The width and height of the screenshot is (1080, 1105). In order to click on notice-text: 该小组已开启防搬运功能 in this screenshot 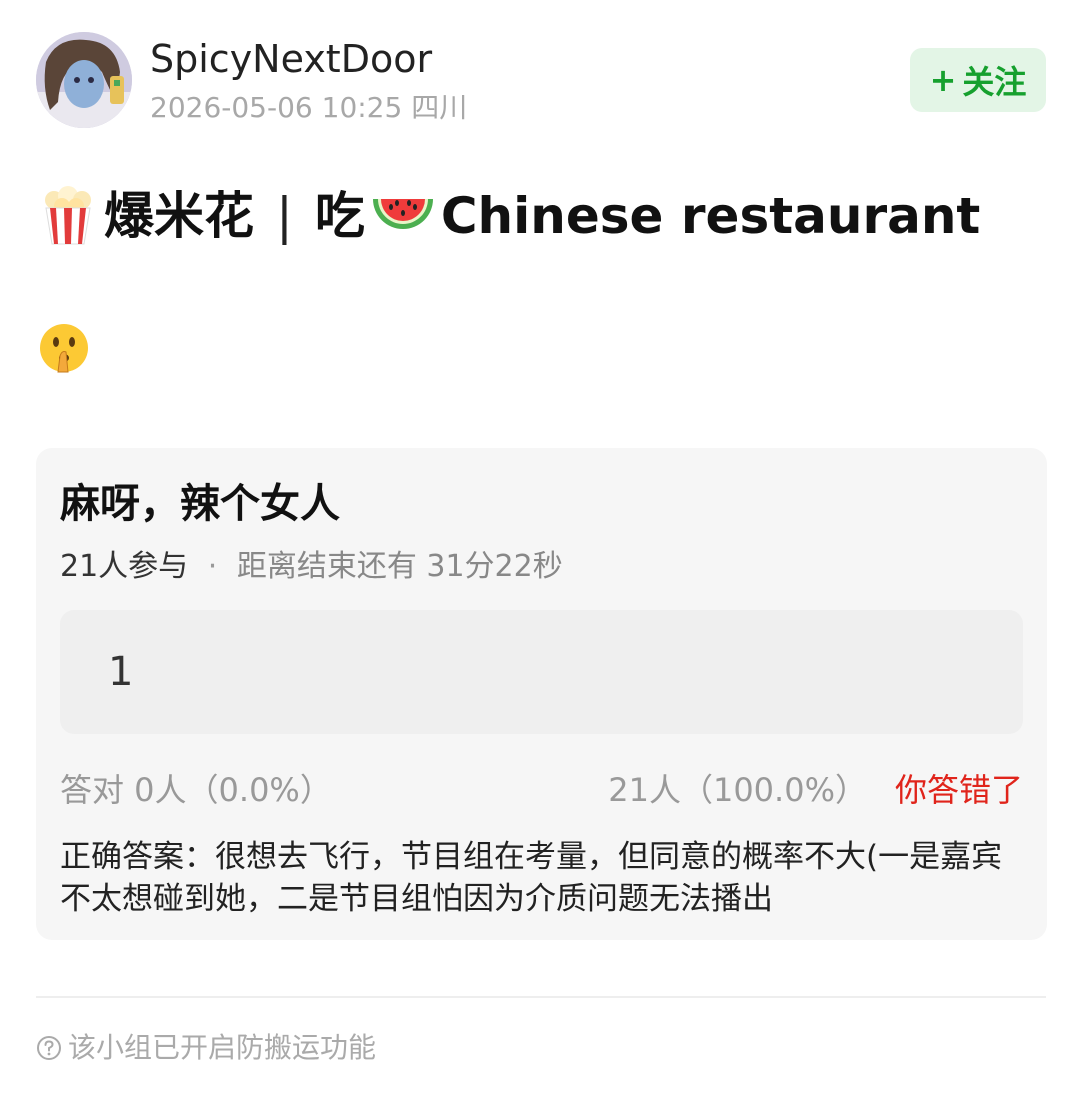, I will do `click(222, 1047)`.